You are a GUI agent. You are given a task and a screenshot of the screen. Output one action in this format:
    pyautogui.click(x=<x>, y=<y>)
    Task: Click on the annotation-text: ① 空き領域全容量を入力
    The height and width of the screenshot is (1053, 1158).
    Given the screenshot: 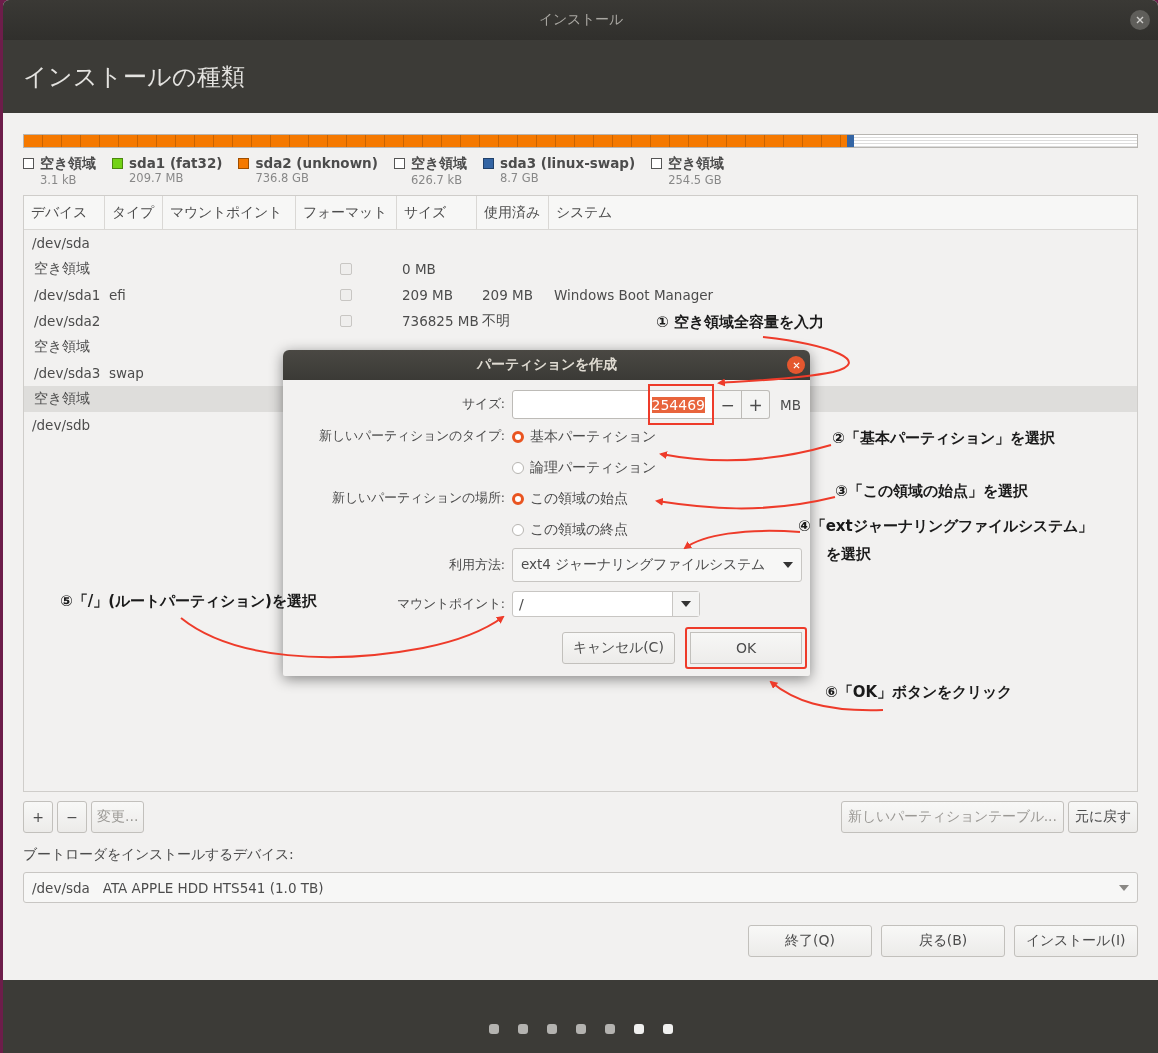 What is the action you would take?
    pyautogui.click(x=740, y=322)
    